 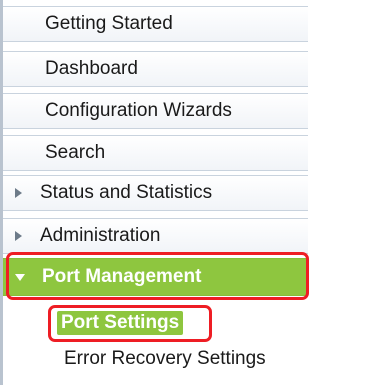 I want to click on nav-item-label: Administration, so click(x=100, y=235).